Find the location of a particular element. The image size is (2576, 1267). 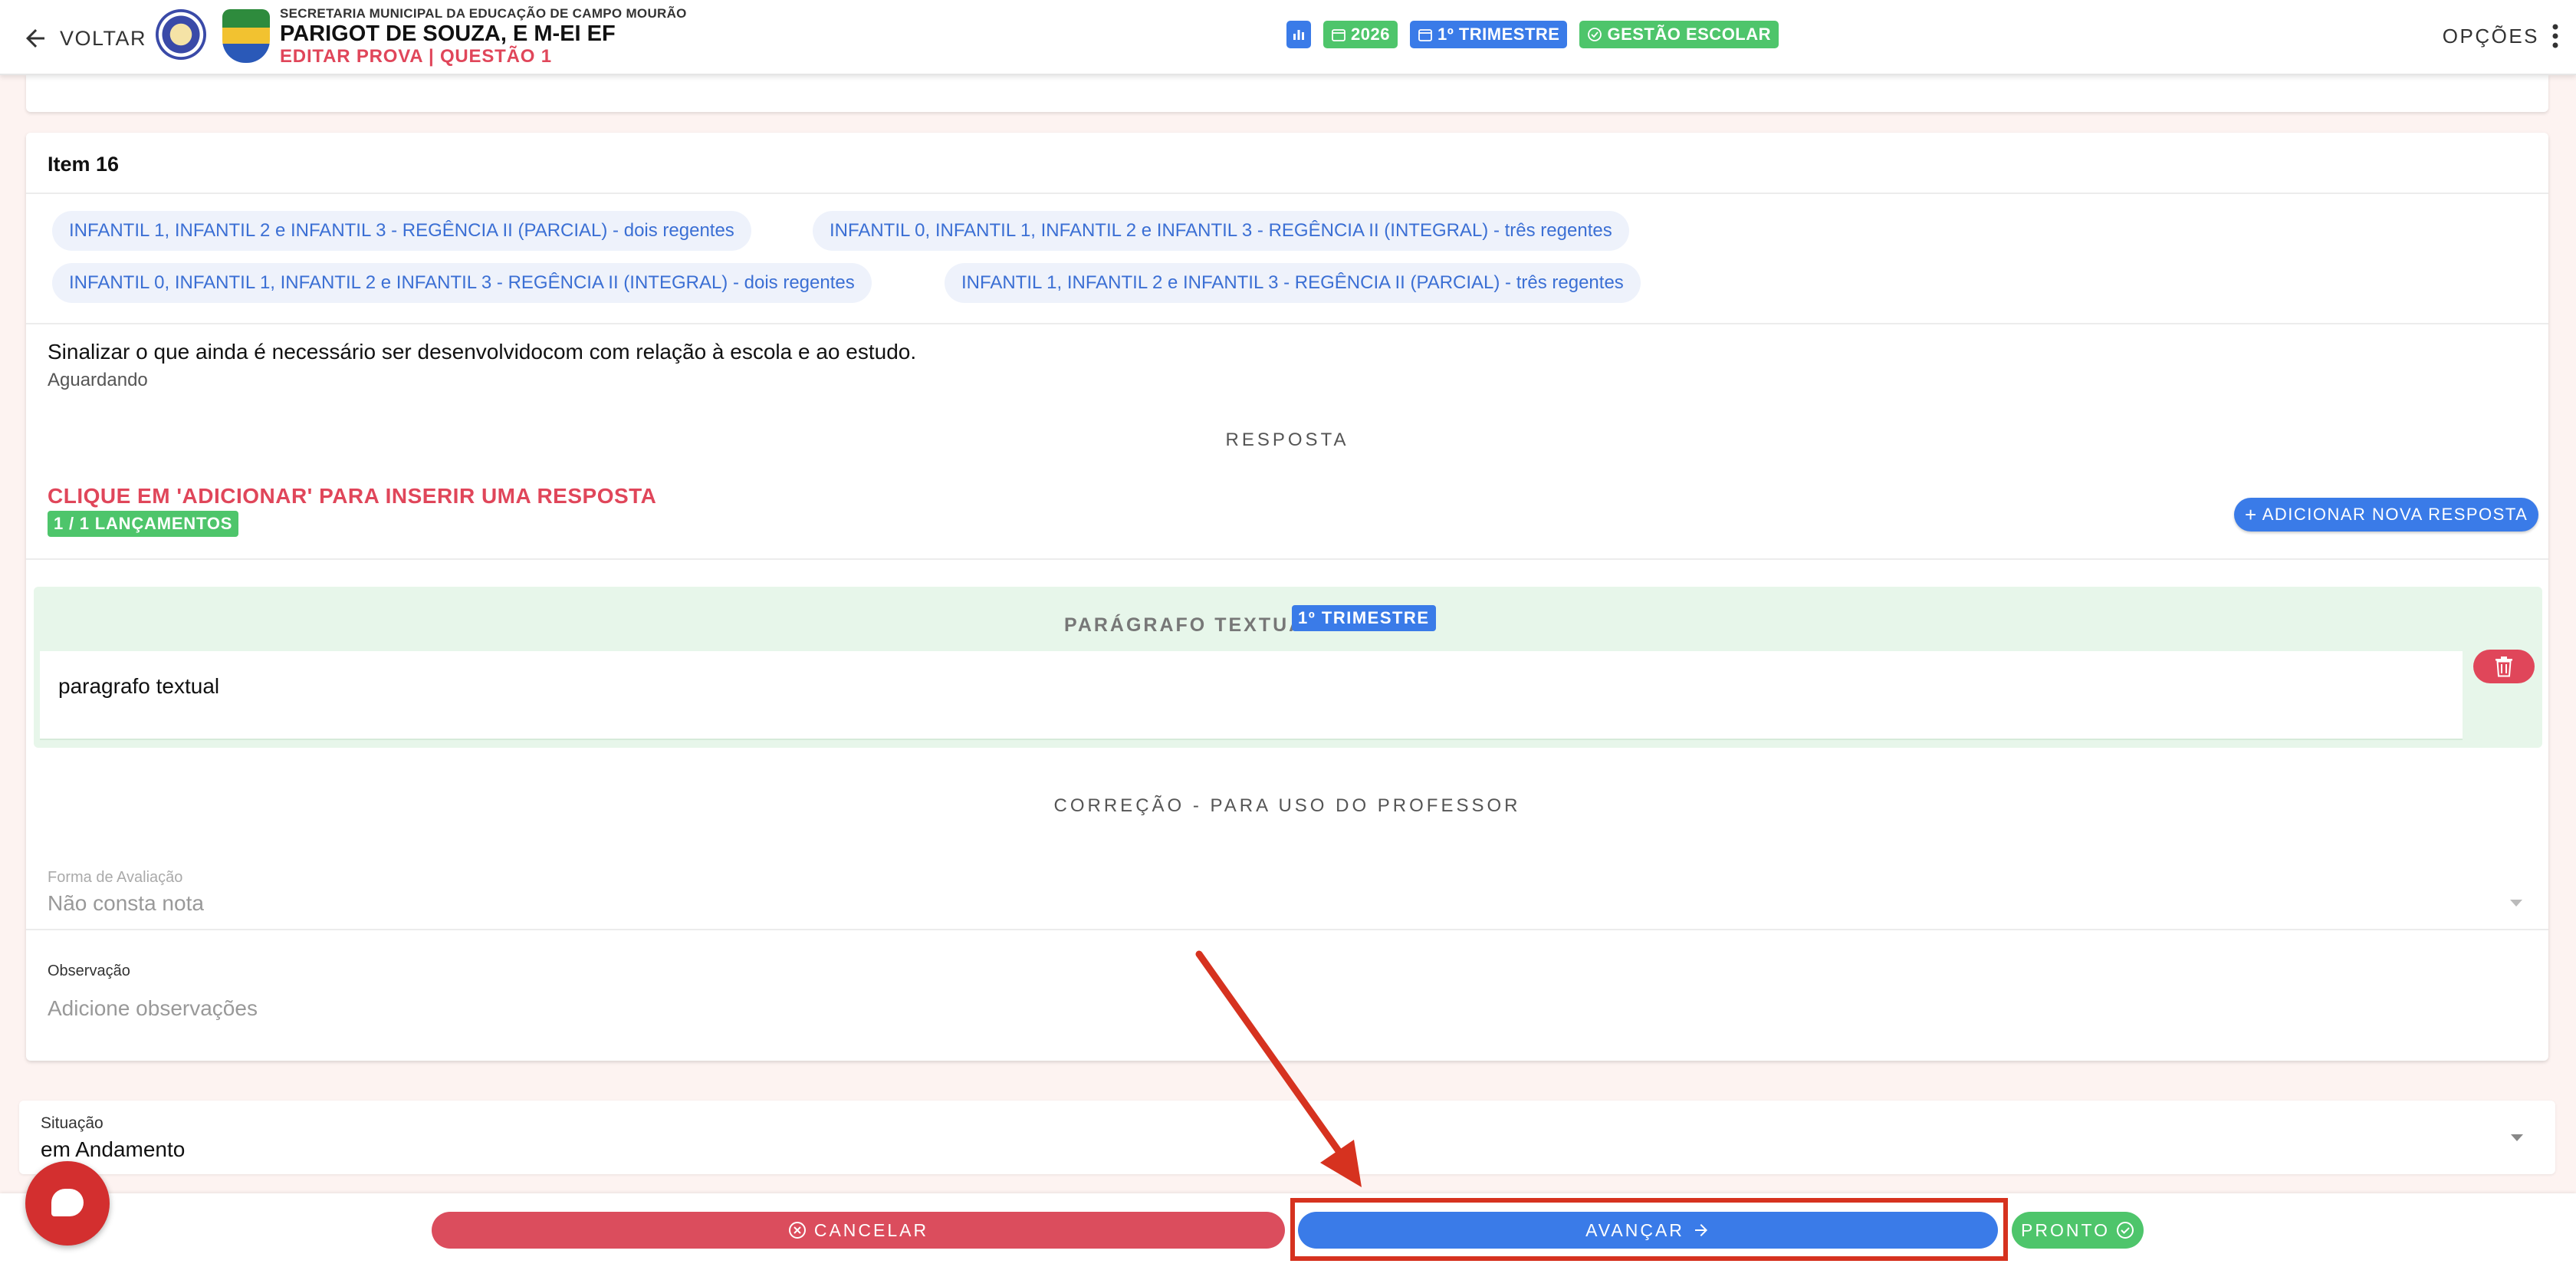

stats-chip is located at coordinates (1298, 34).